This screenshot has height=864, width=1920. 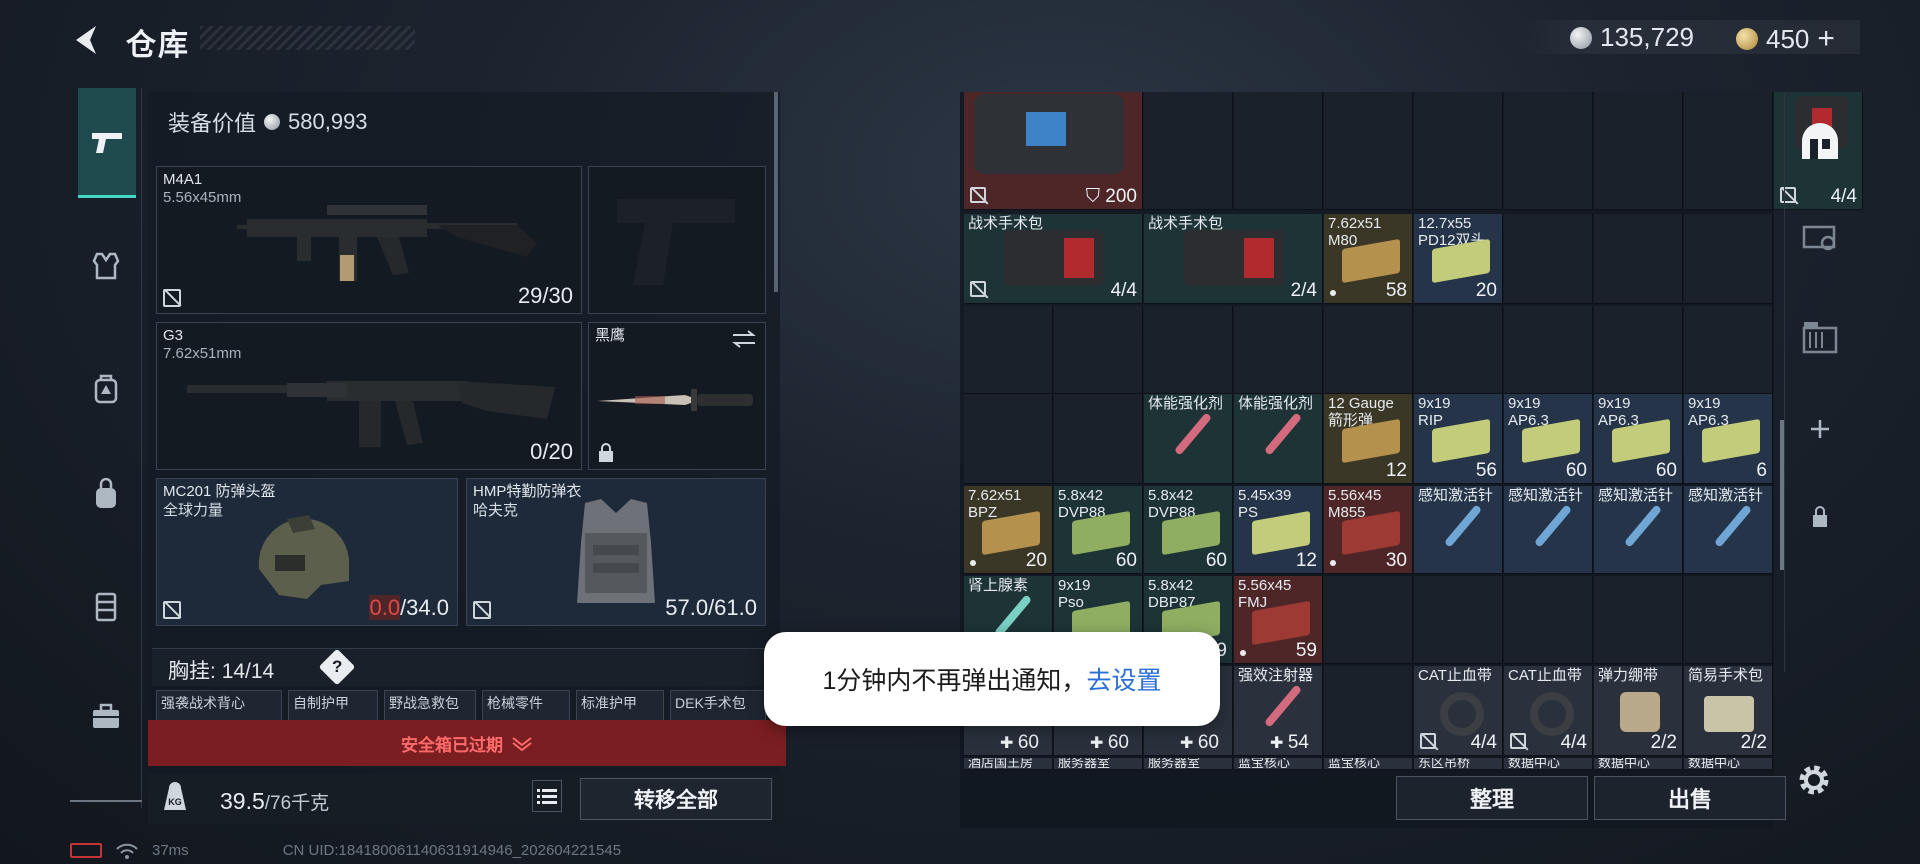 What do you see at coordinates (1785, 39) in the screenshot?
I see `currency-gold: 450 +` at bounding box center [1785, 39].